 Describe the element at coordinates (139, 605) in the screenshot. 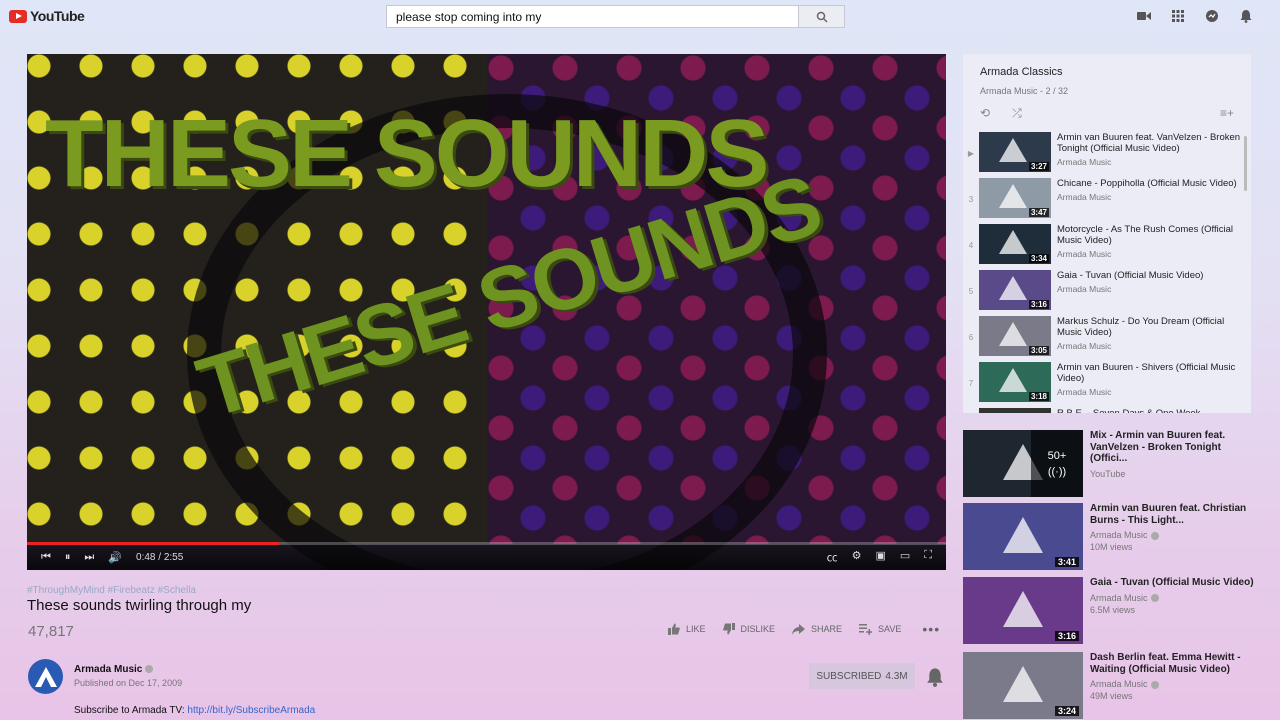

I see `video-title: These sounds twirling through my` at that location.